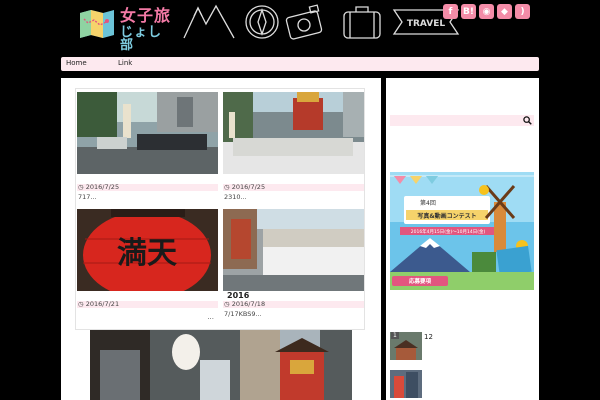  Describe the element at coordinates (527, 120) in the screenshot. I see `search-icon` at that location.